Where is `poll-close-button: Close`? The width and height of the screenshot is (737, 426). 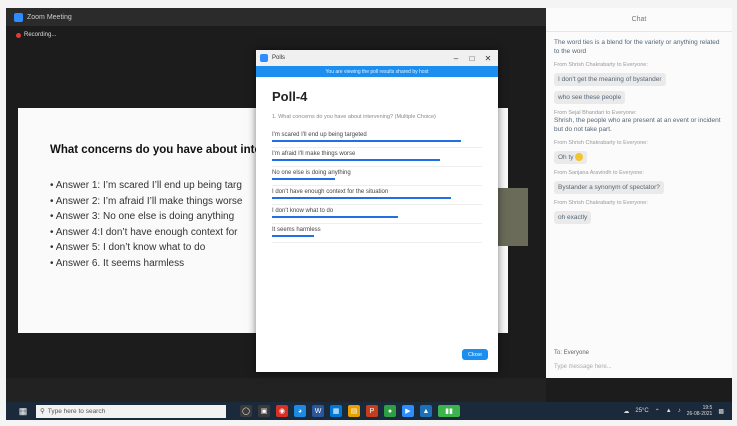 poll-close-button: Close is located at coordinates (475, 354).